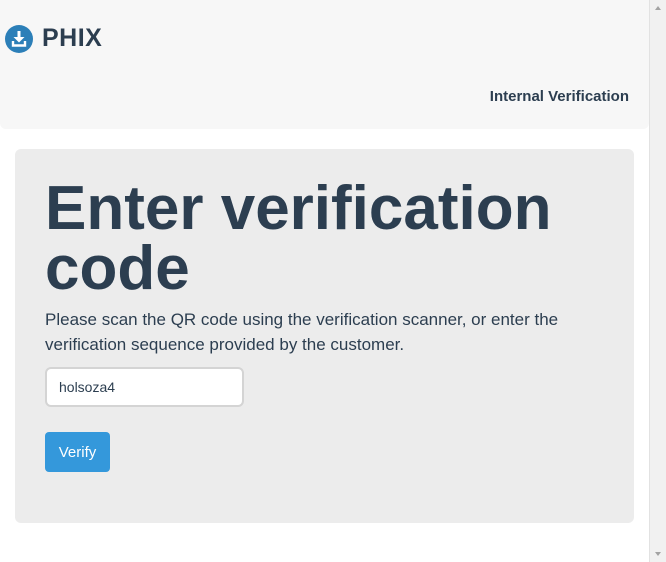 This screenshot has width=666, height=562. What do you see at coordinates (658, 8) in the screenshot?
I see `scroll-up-arrow-icon` at bounding box center [658, 8].